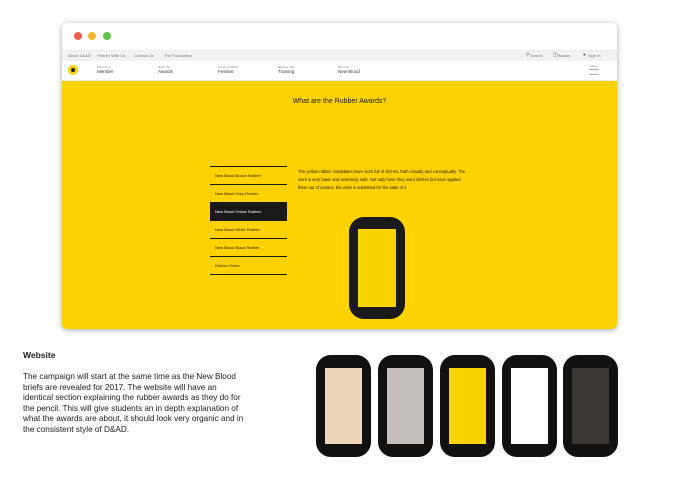 Image resolution: width=680 pixels, height=481 pixels. I want to click on white-phone-icon, so click(529, 406).